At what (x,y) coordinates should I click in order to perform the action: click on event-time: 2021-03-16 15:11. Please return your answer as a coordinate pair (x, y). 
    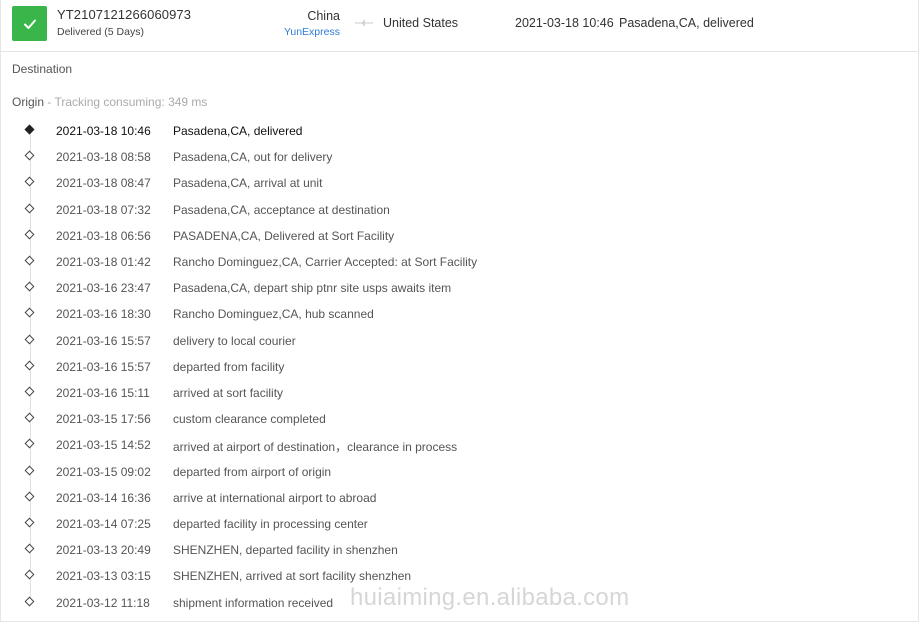
    Looking at the image, I should click on (103, 393).